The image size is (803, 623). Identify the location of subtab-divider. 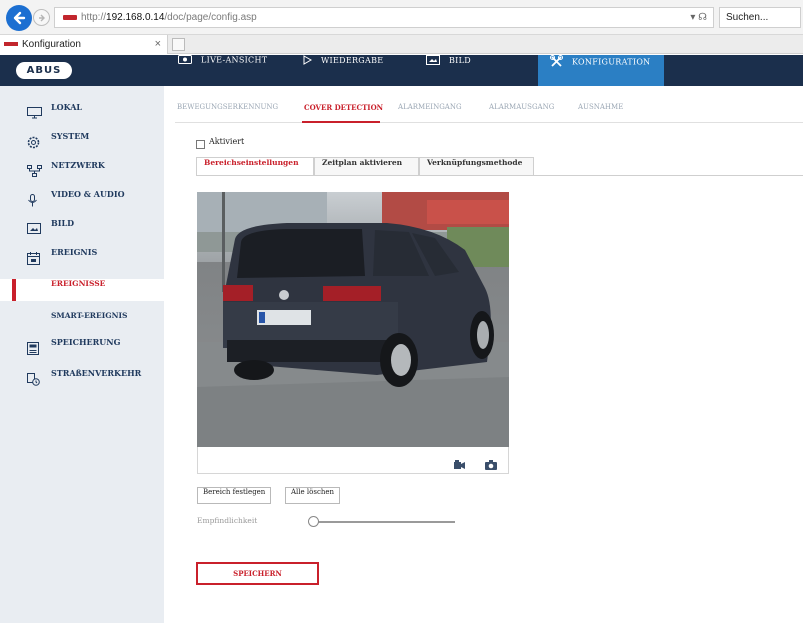
(489, 122).